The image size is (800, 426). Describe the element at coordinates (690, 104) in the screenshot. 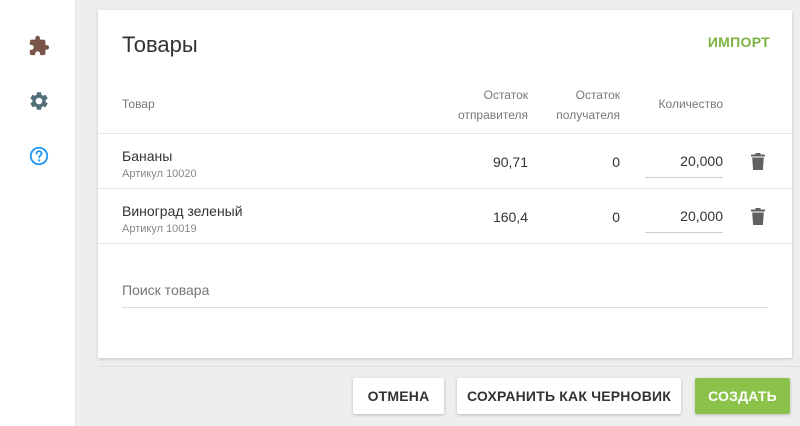

I see `column-header-quantity: Количество` at that location.